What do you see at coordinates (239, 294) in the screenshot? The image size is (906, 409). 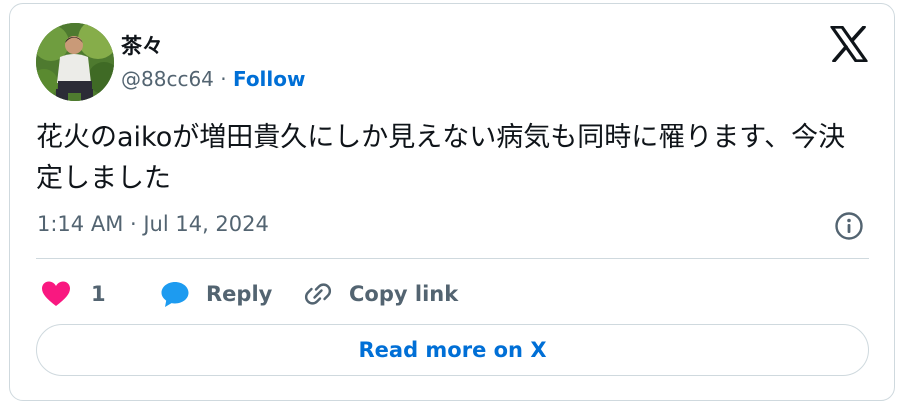 I see `reply-label: Reply` at bounding box center [239, 294].